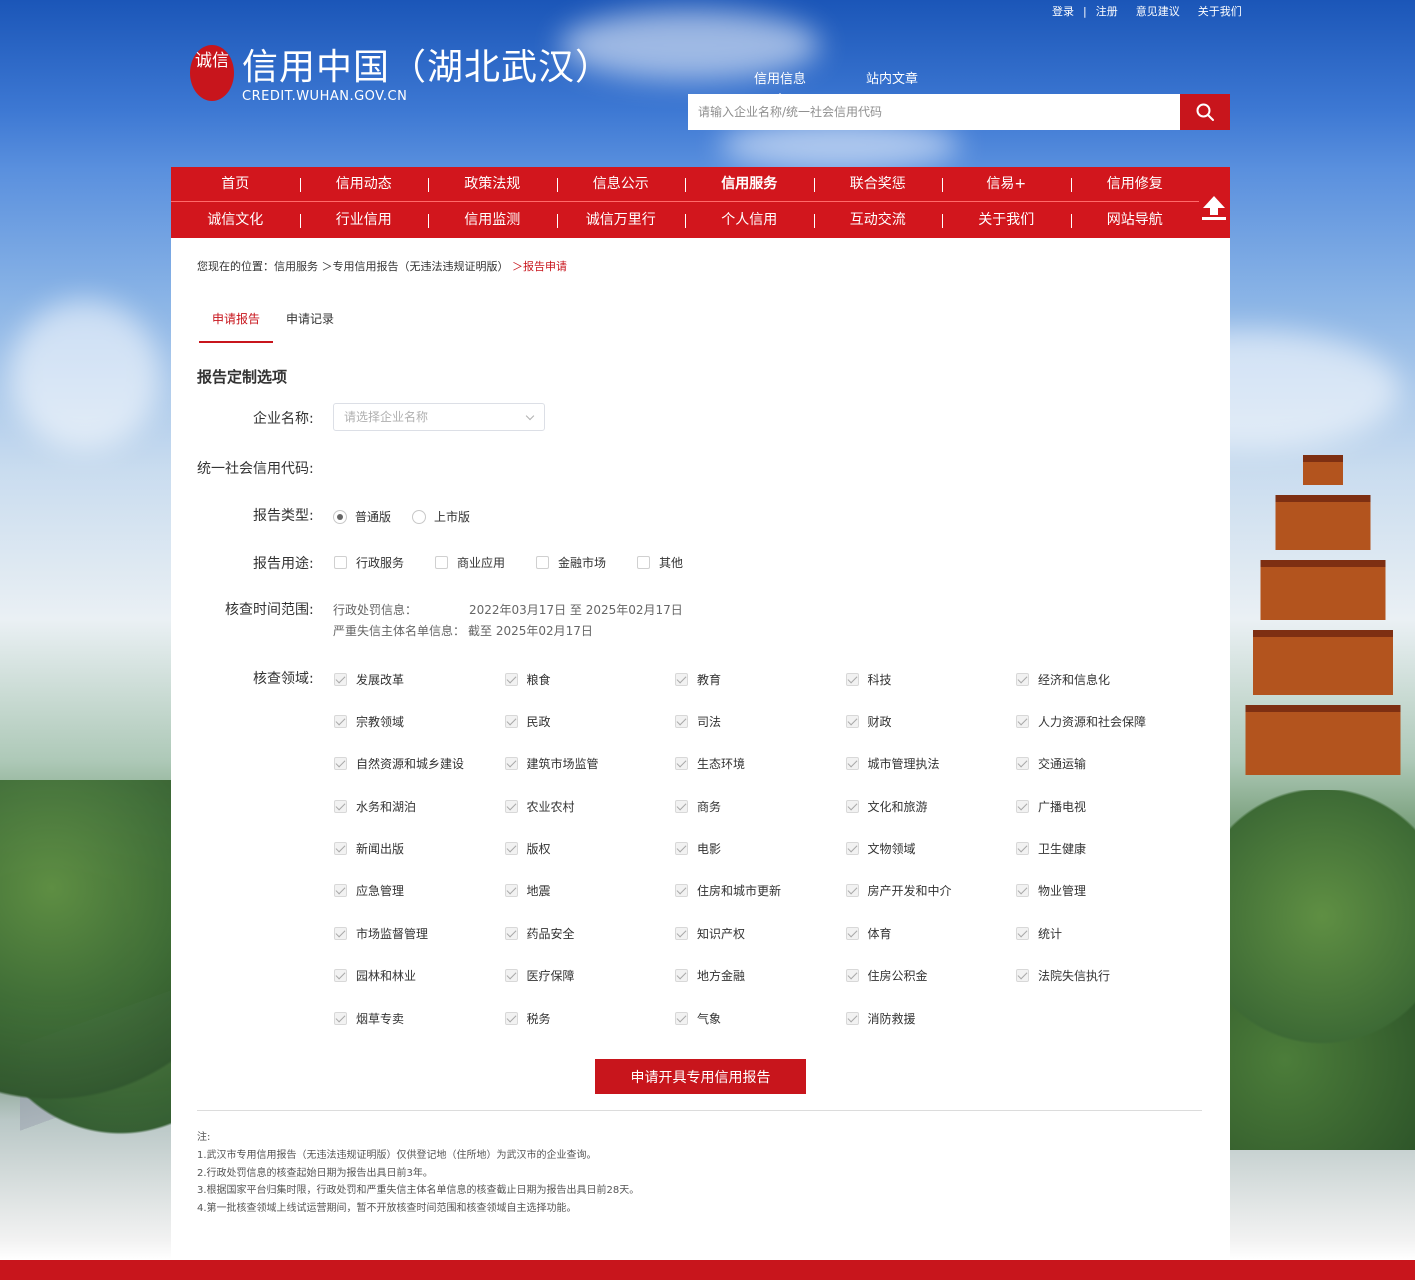 This screenshot has height=1280, width=1415. I want to click on domain-checkbox-label: 住房公积金, so click(897, 976).